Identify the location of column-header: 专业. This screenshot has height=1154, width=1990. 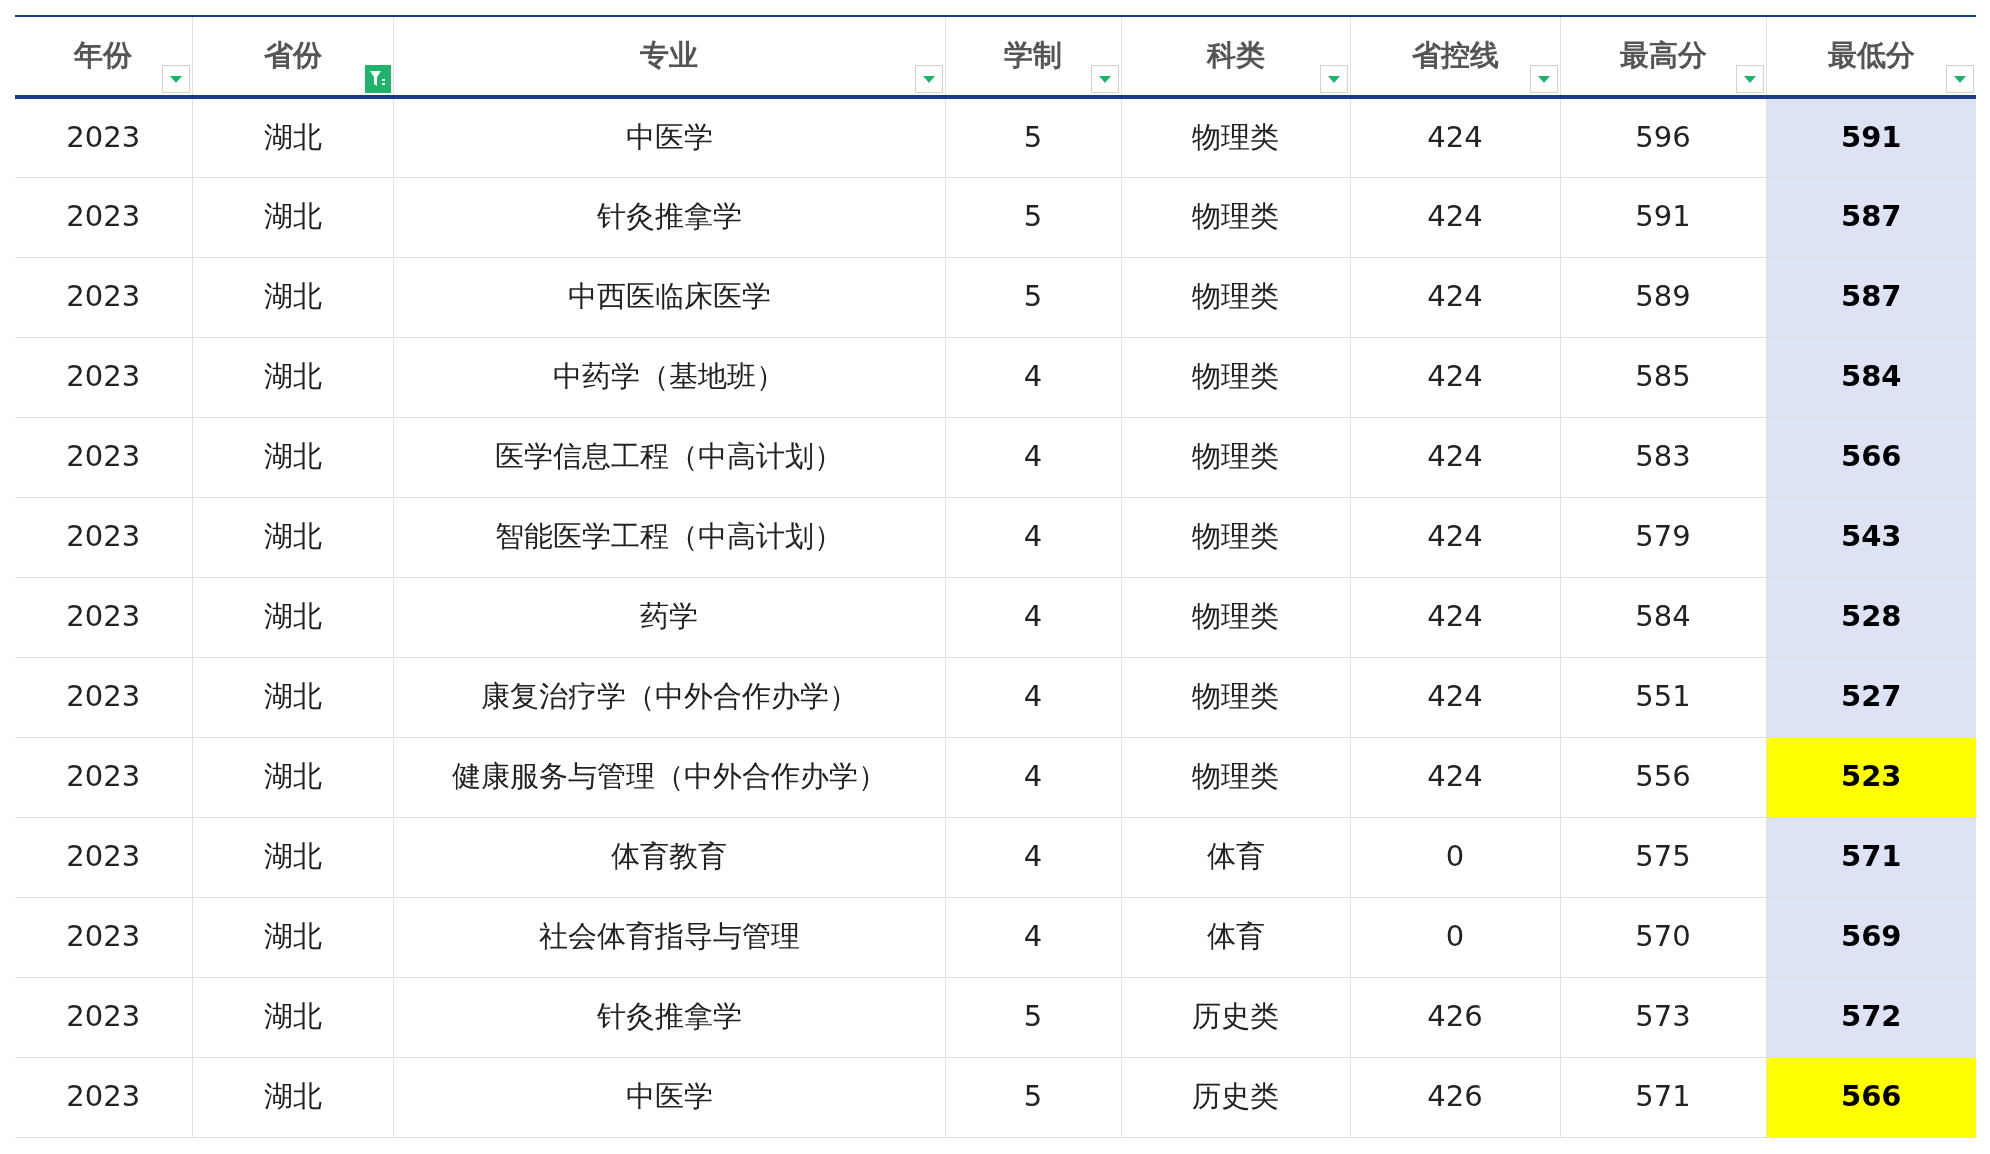
(669, 55).